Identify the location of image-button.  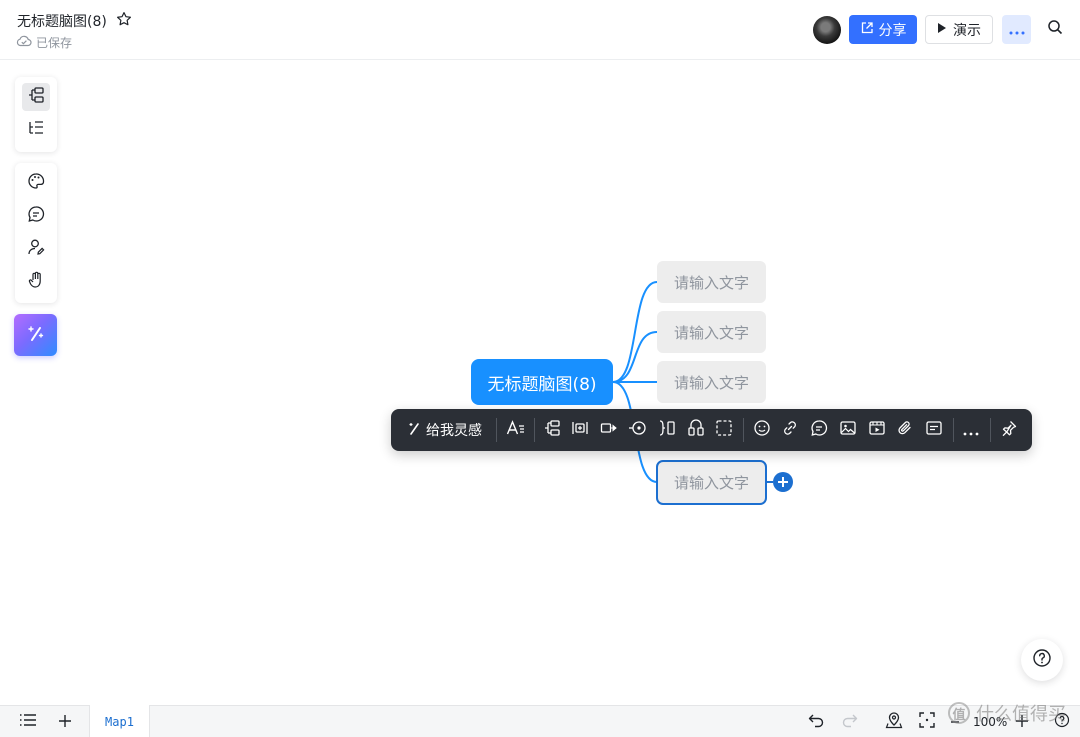
(848, 430).